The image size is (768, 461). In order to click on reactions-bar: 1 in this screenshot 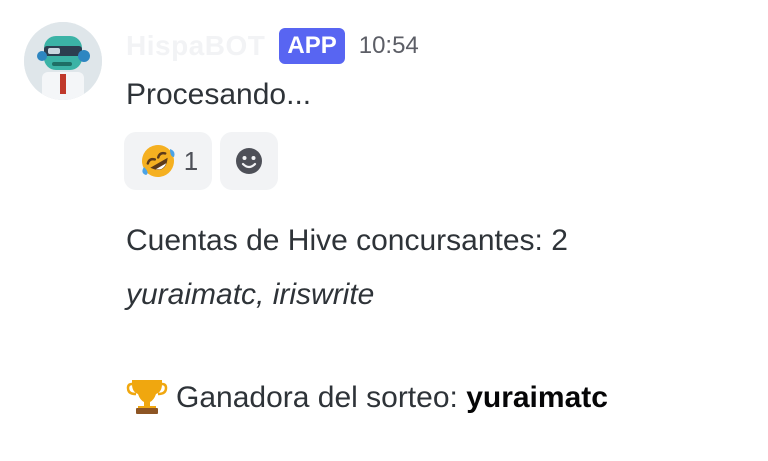, I will do `click(201, 161)`.